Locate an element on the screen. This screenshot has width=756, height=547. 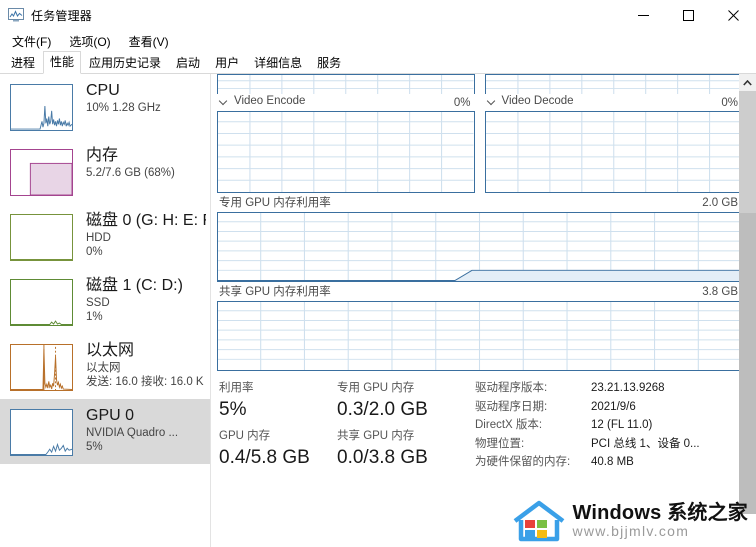
gpu-engine-graphs-clipped is located at coordinates (486, 84).